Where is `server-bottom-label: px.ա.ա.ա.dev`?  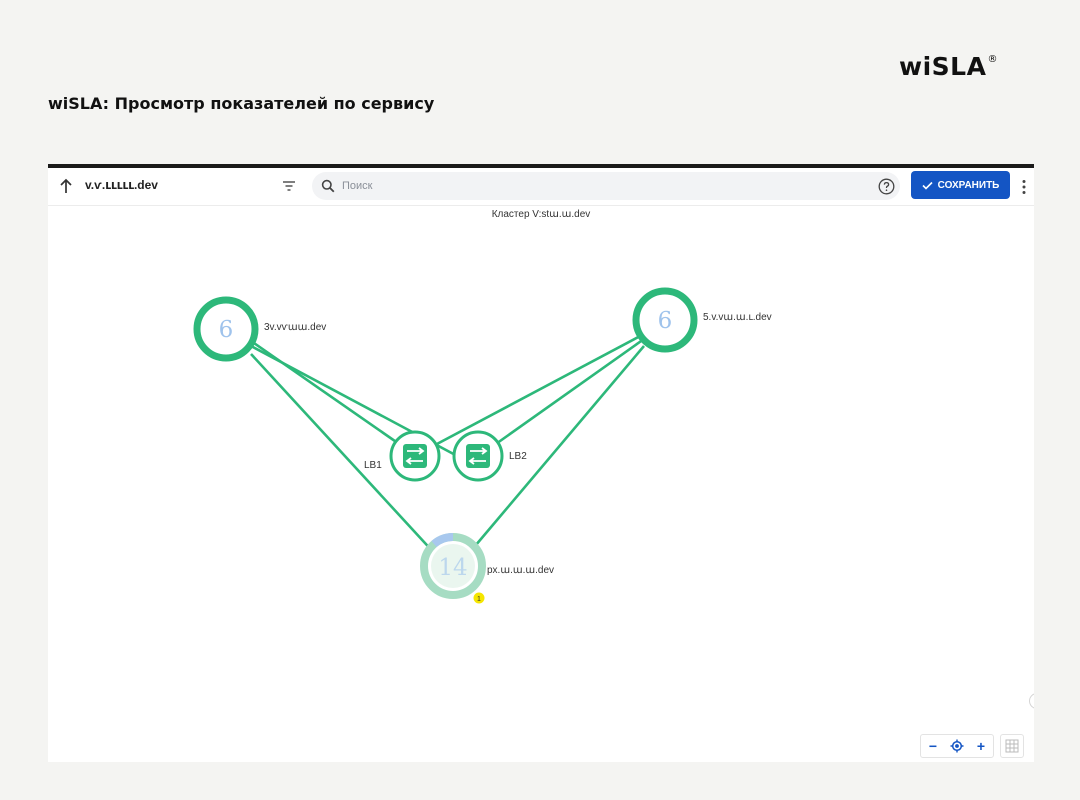
server-bottom-label: px.ա.ա.ա.dev is located at coordinates (520, 570).